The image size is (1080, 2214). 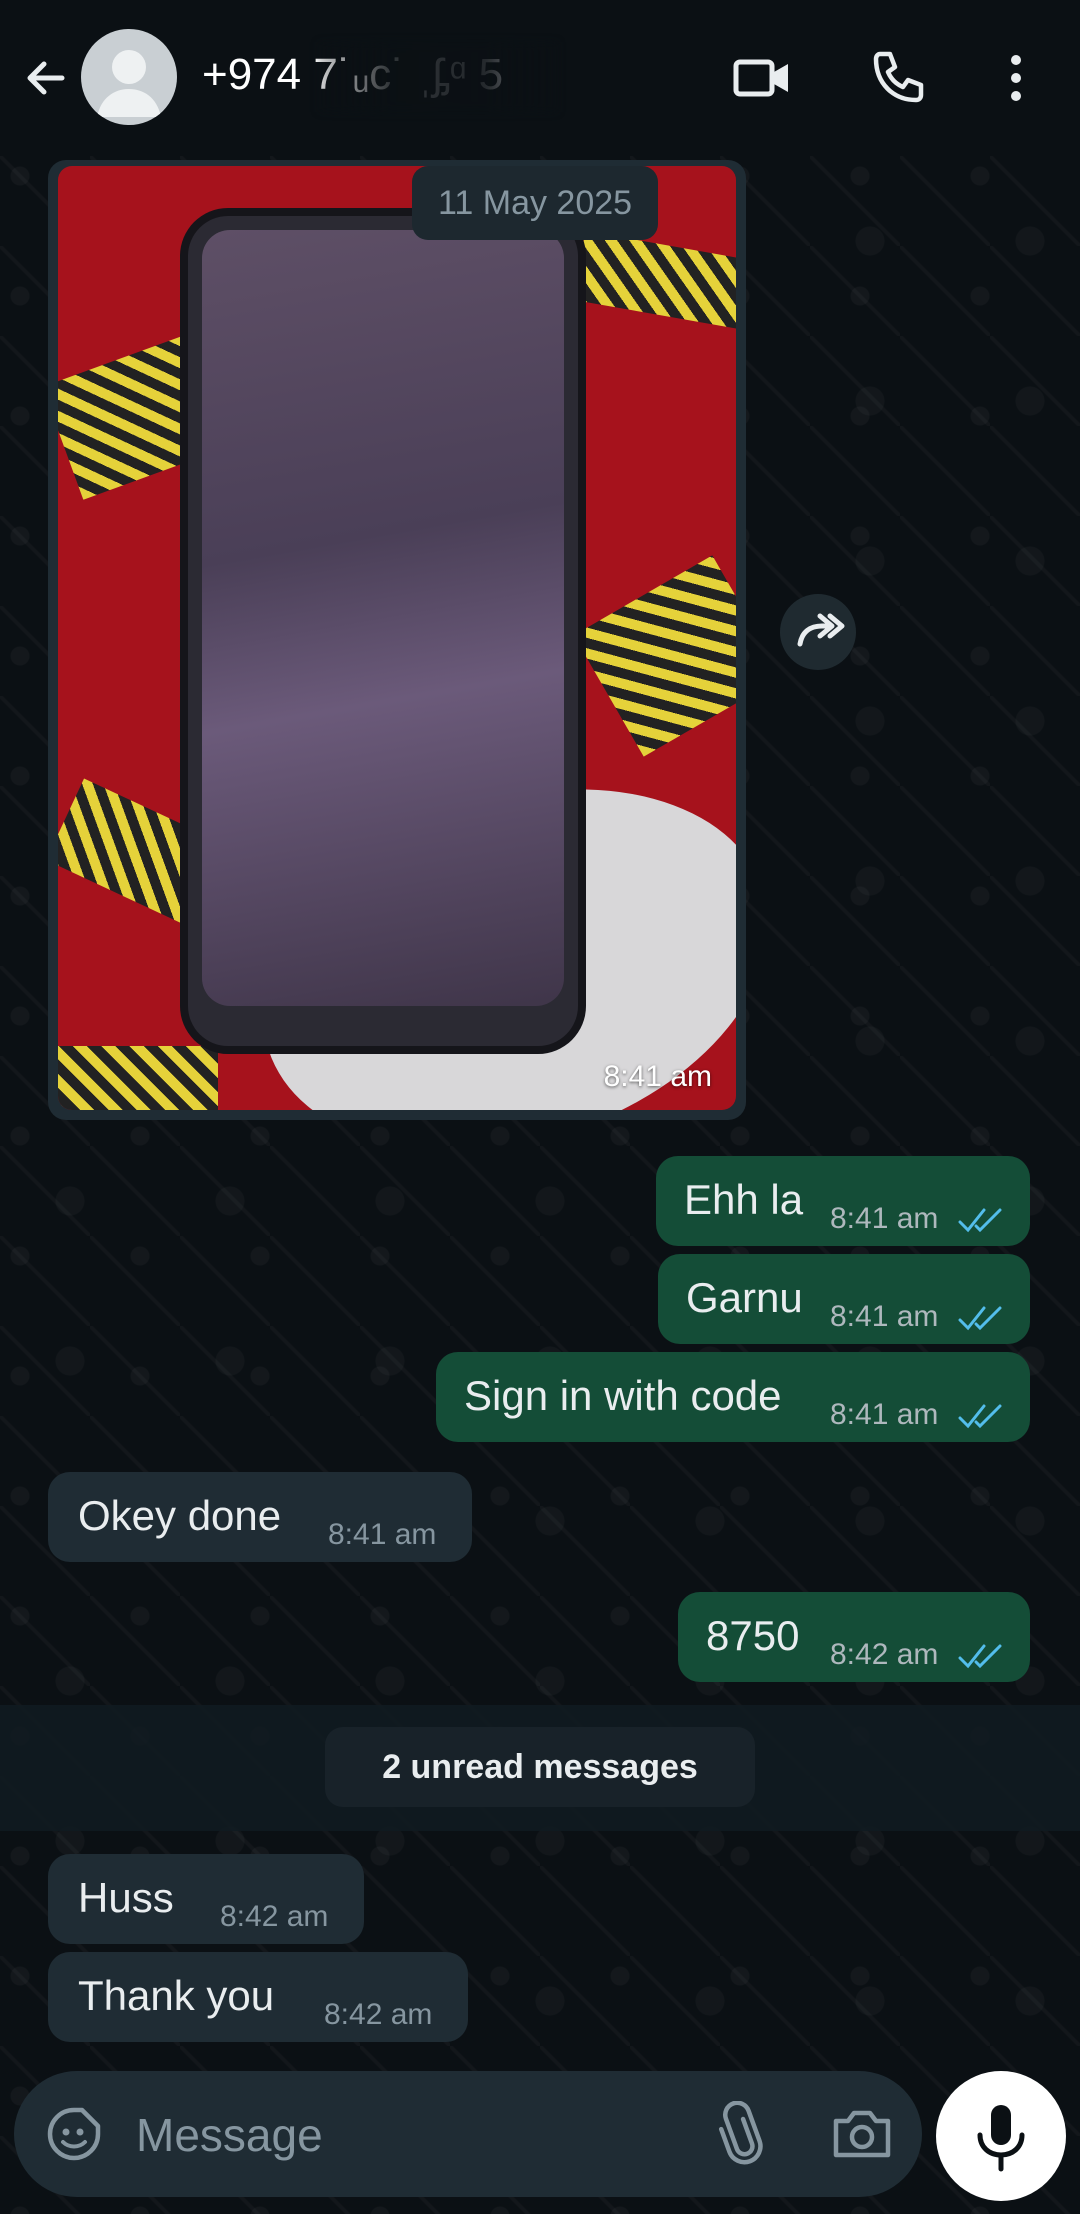 I want to click on date-separator: 11 May 2025, so click(x=535, y=203).